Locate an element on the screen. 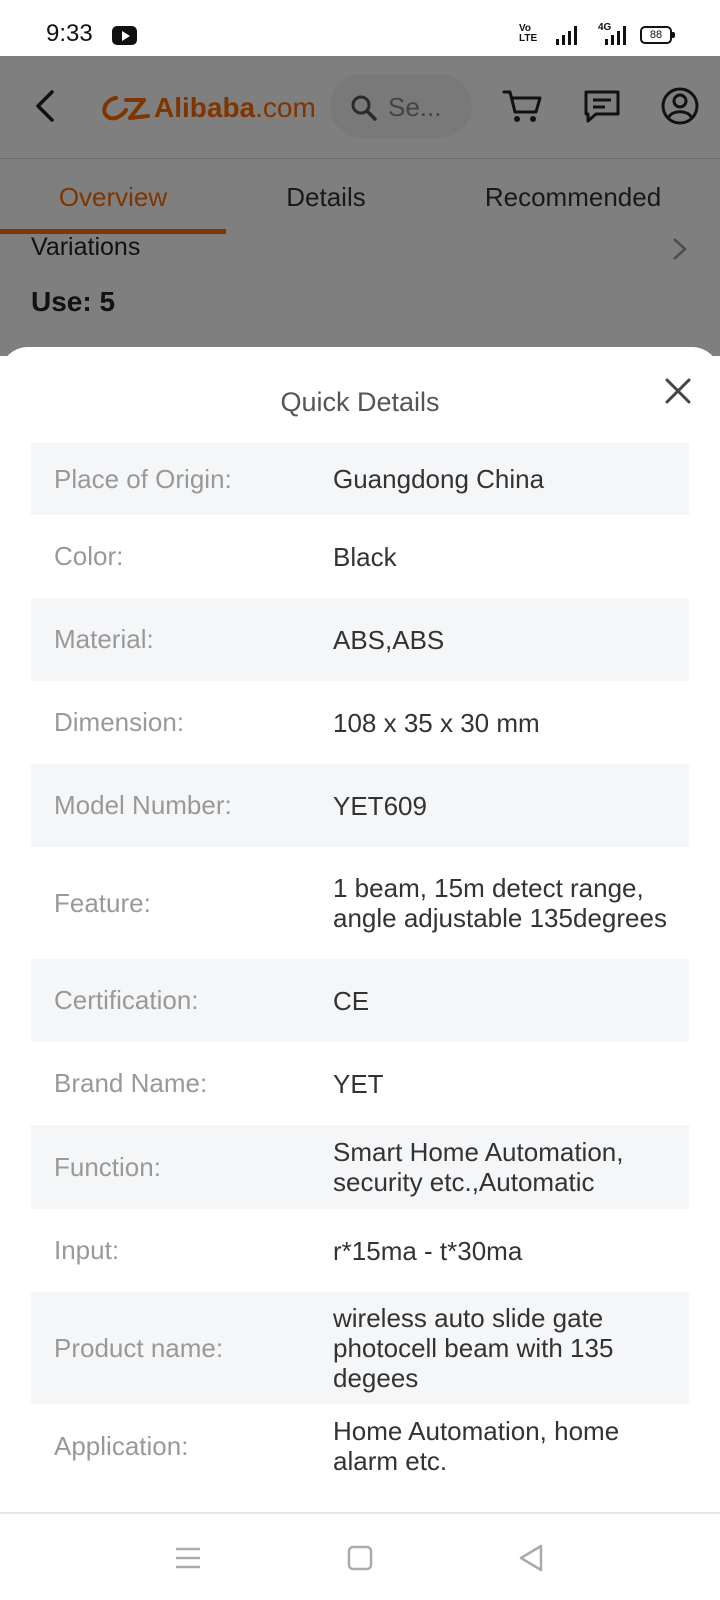 The width and height of the screenshot is (720, 1600). detail-value: YET is located at coordinates (358, 1083).